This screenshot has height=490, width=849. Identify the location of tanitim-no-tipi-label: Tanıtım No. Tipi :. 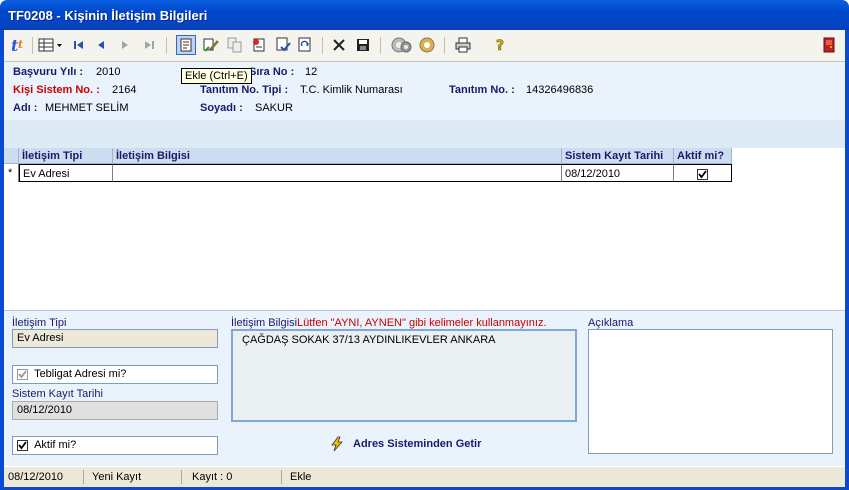
(244, 90).